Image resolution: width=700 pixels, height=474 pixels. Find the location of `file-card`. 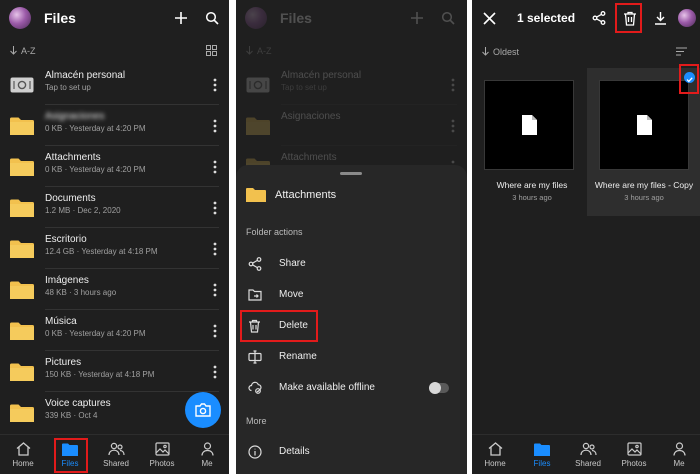

file-card is located at coordinates (529, 125).